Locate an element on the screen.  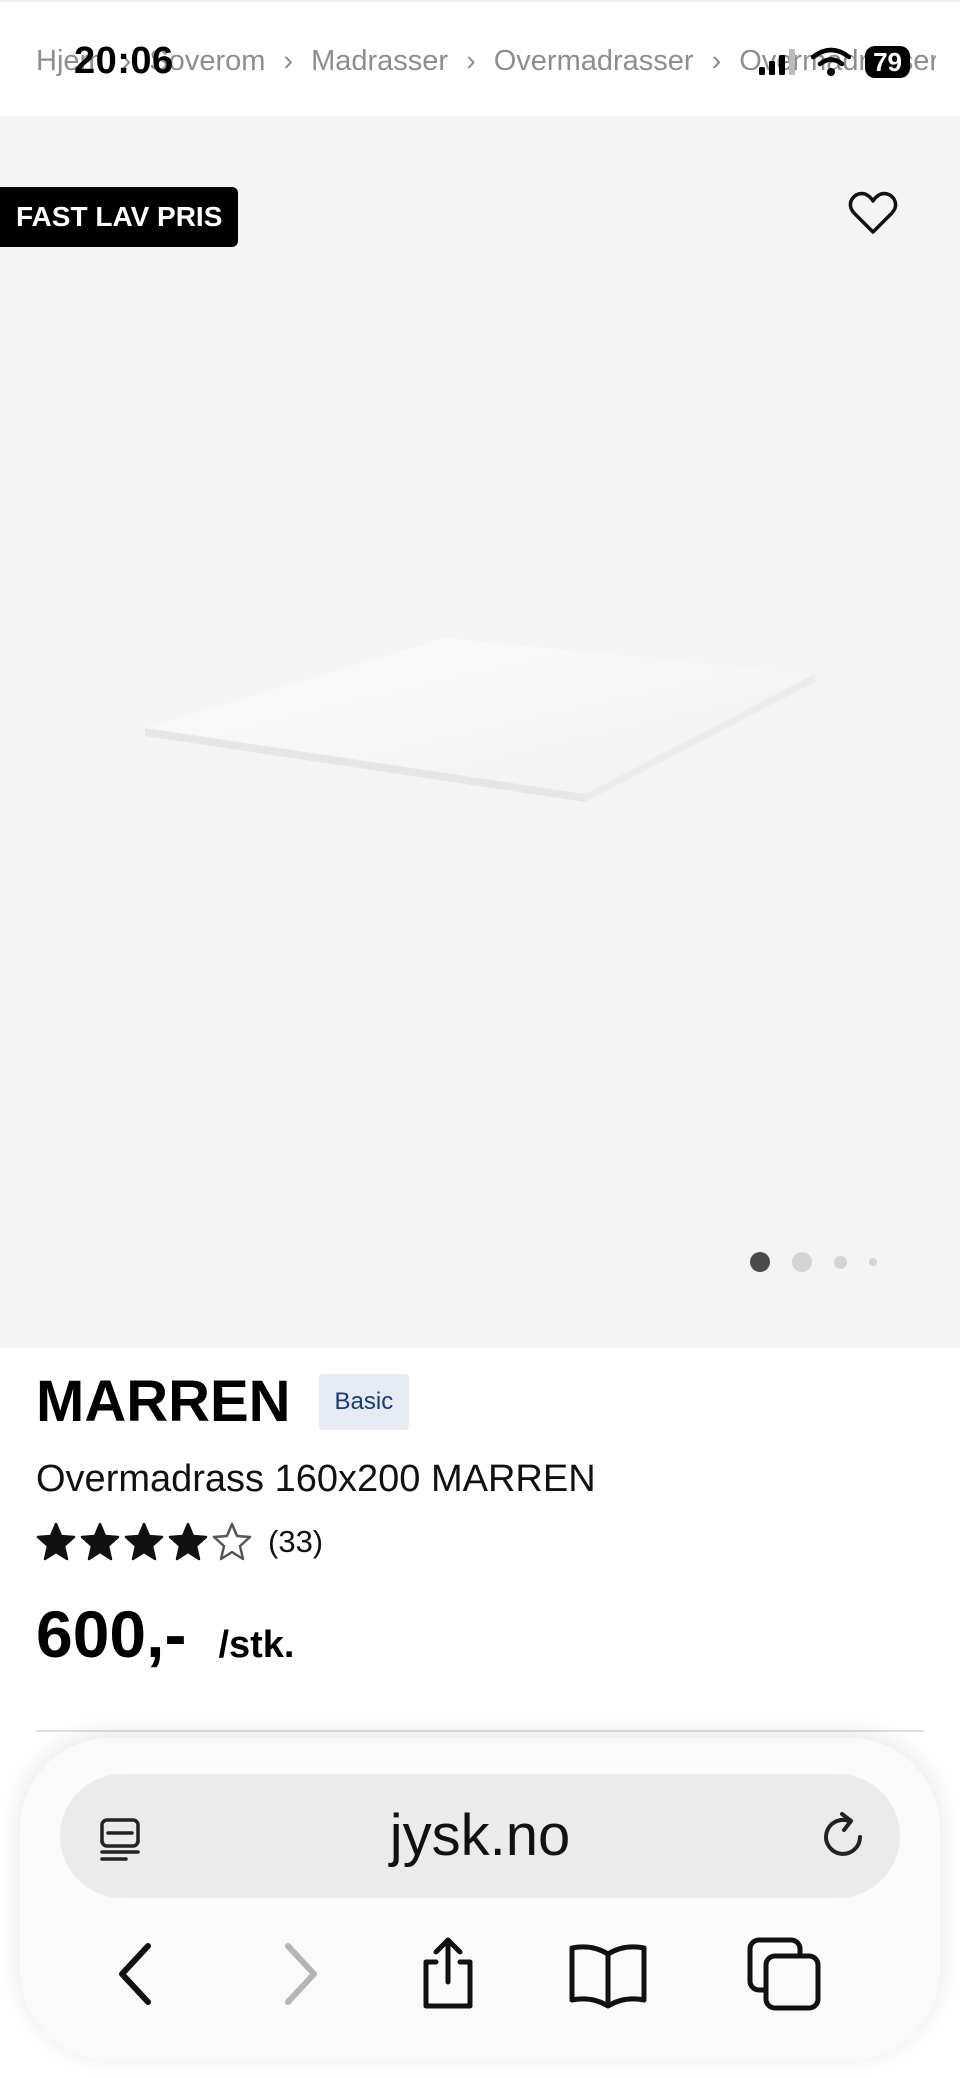
breadcrumb-item-mattresses: Madrasser is located at coordinates (379, 61).